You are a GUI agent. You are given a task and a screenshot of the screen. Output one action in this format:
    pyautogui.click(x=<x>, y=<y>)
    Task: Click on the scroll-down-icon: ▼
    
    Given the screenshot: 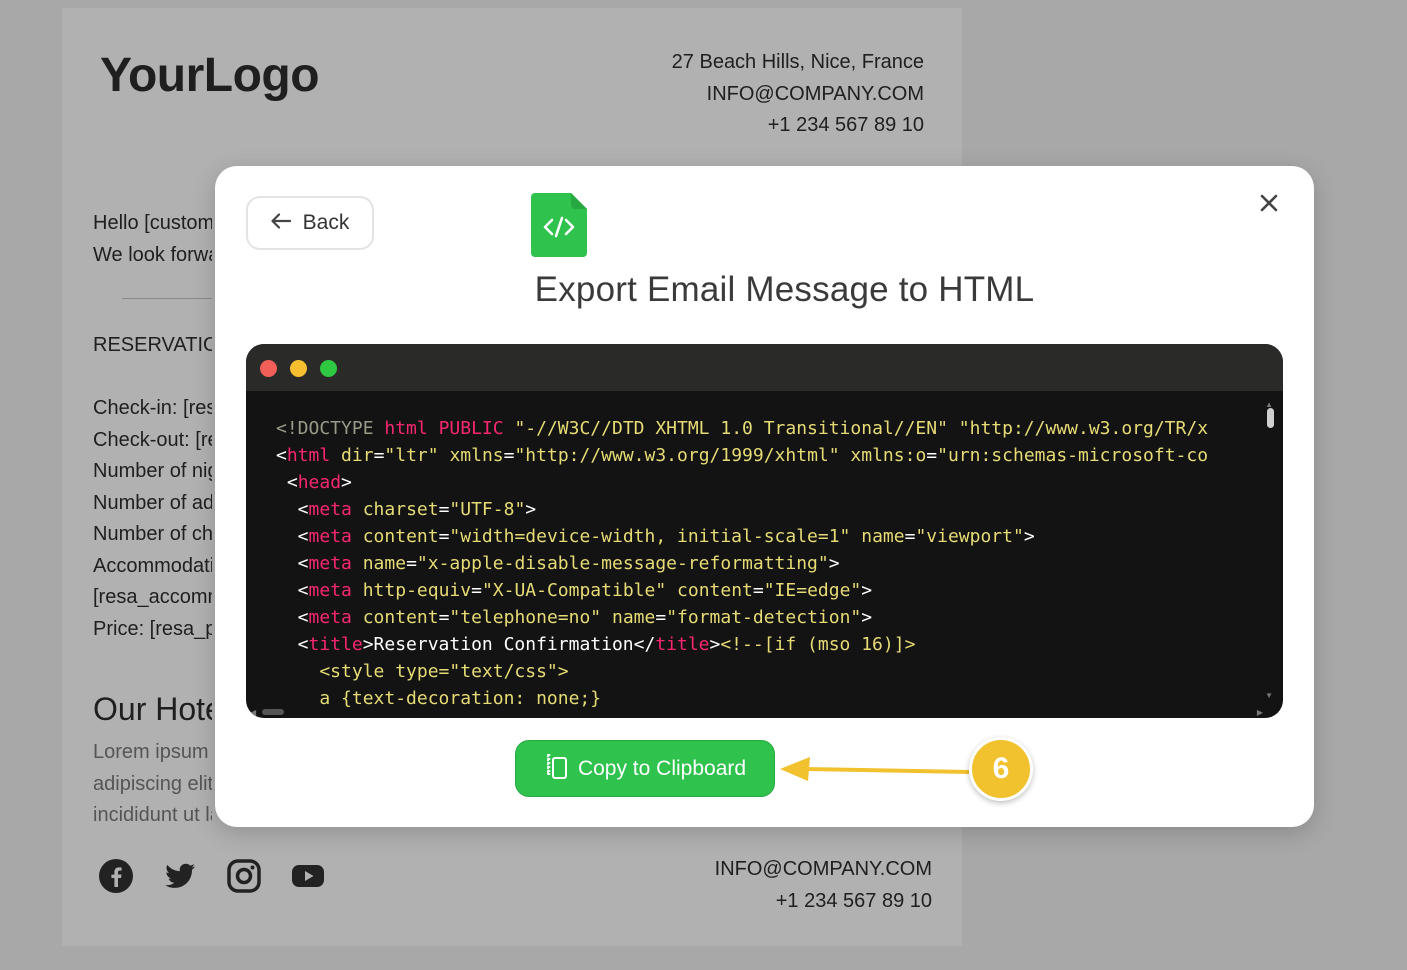 What is the action you would take?
    pyautogui.click(x=1269, y=695)
    